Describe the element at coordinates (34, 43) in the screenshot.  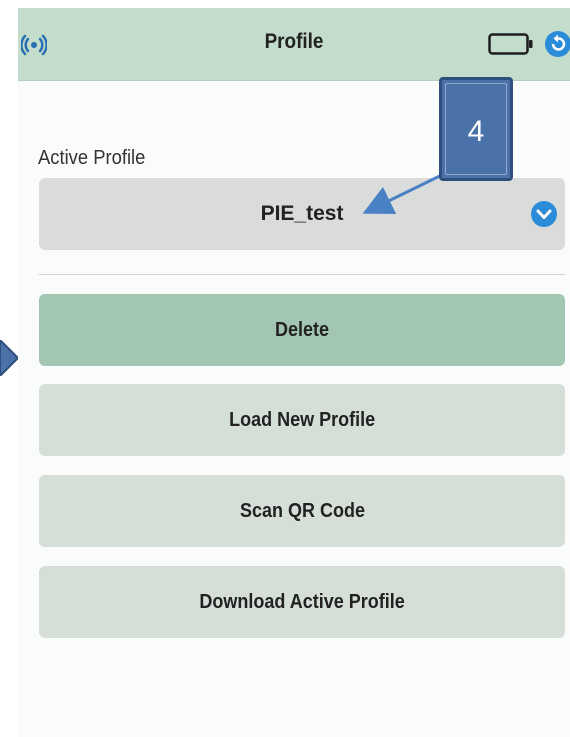
I see `nfc-signal-icon` at that location.